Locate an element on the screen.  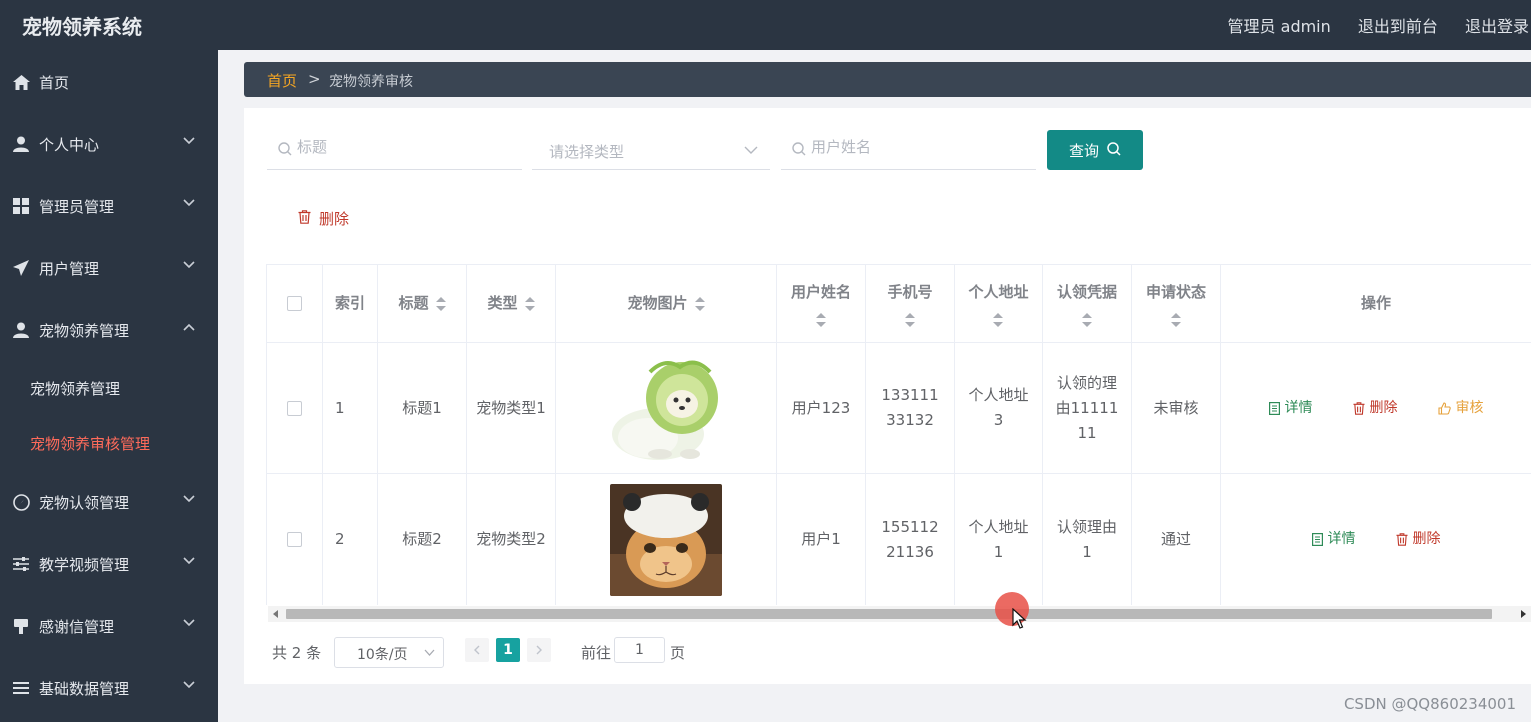
row-phone-cell: 13311133132 is located at coordinates (910, 408).